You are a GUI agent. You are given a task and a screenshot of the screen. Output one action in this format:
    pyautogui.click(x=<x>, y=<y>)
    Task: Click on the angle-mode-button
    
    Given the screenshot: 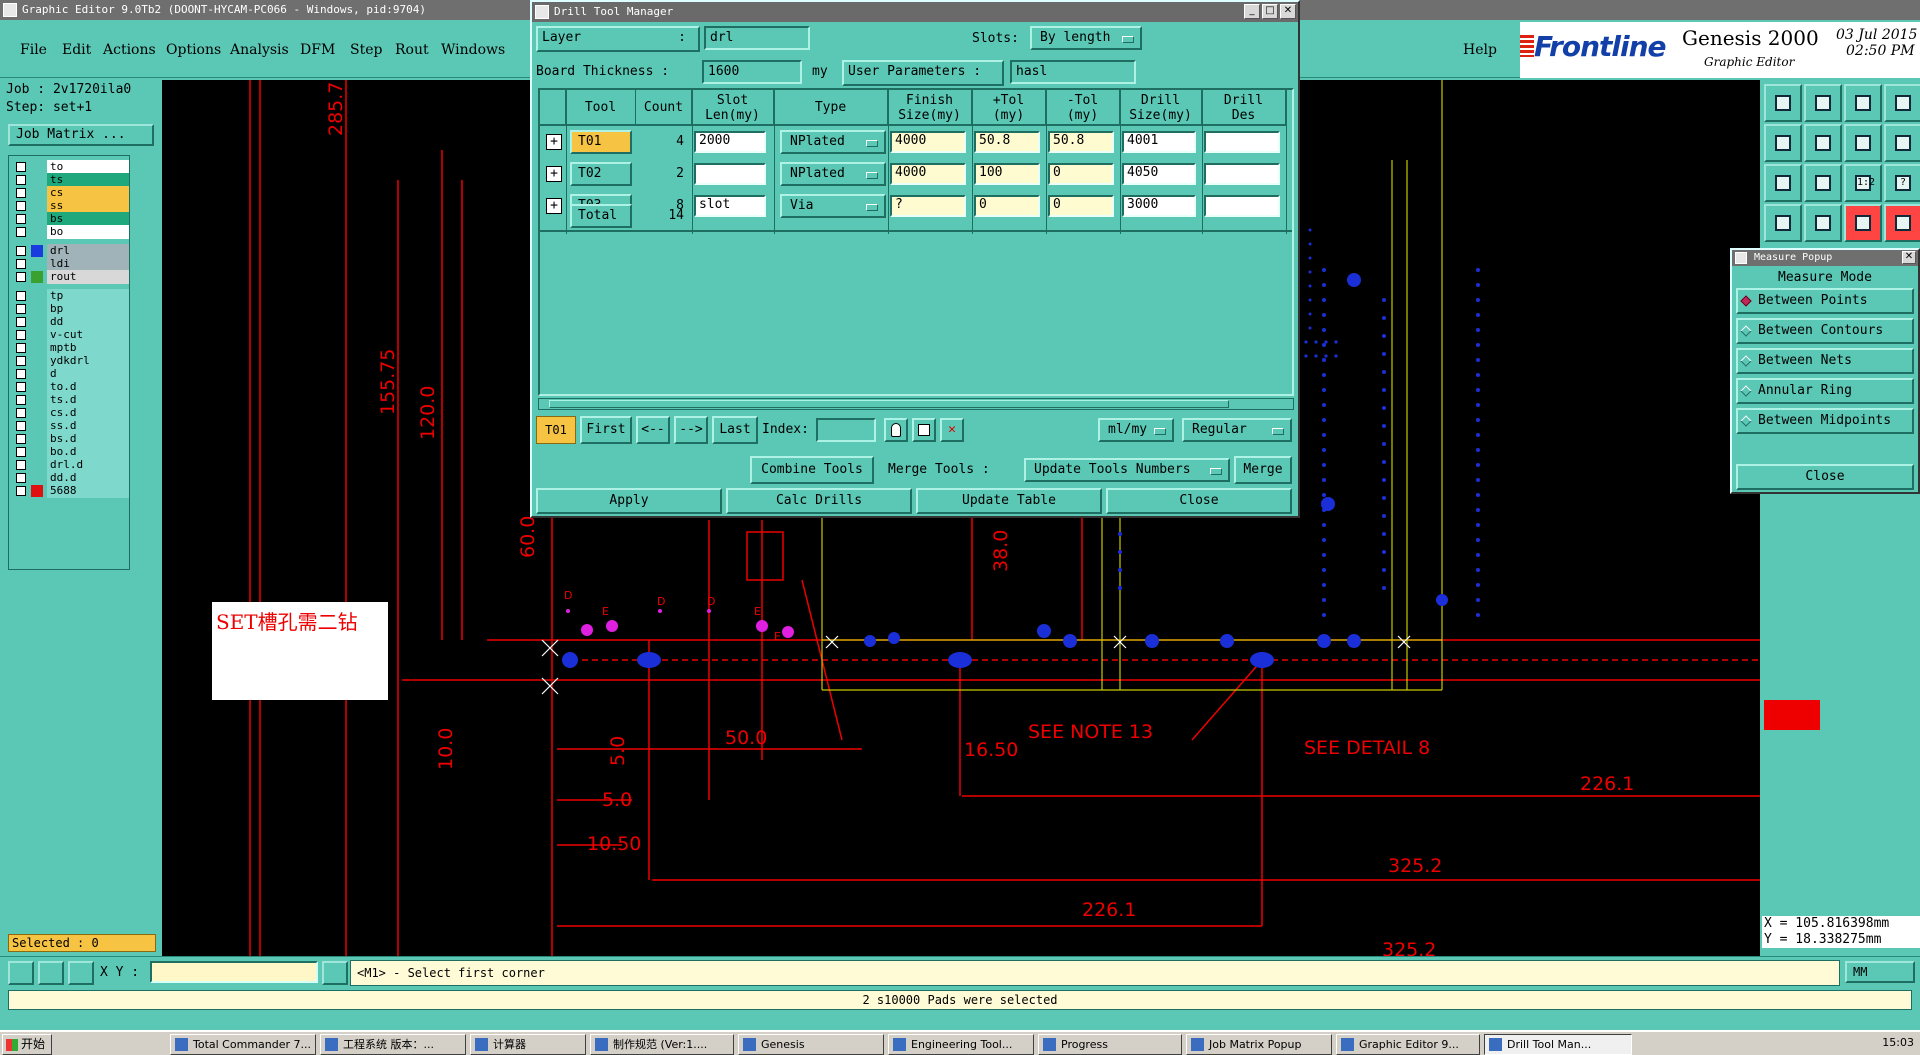 What is the action you would take?
    pyautogui.click(x=51, y=973)
    